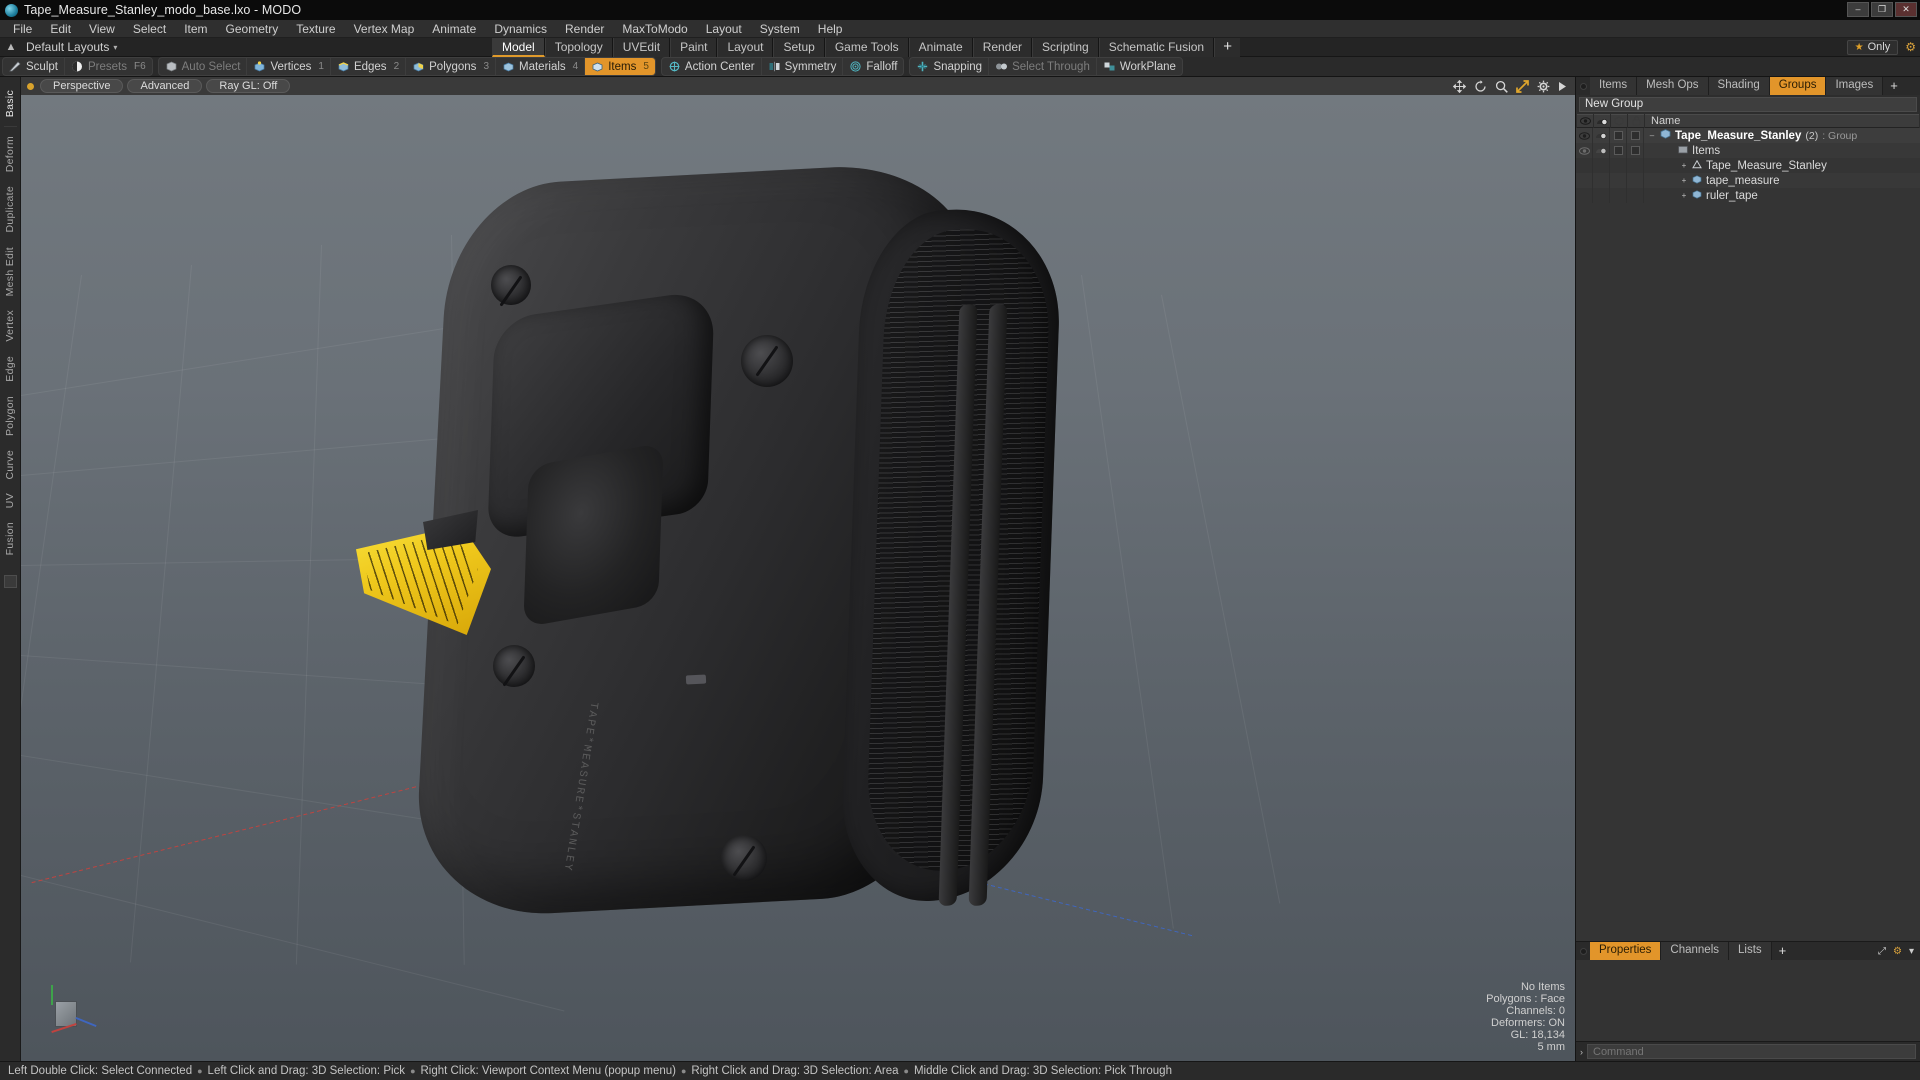 The width and height of the screenshot is (1920, 1080). What do you see at coordinates (1739, 86) in the screenshot?
I see `tab-shading: Shading` at bounding box center [1739, 86].